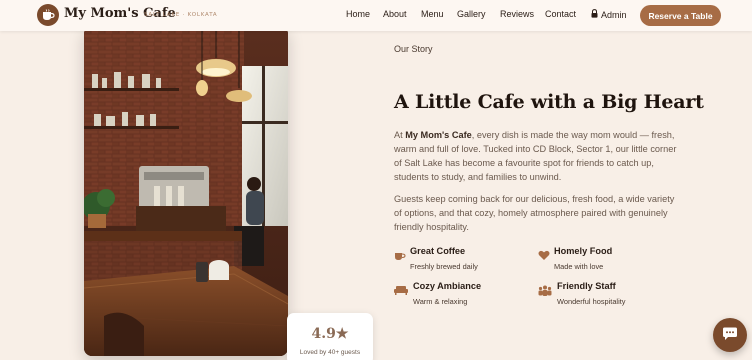 Image resolution: width=752 pixels, height=360 pixels. Describe the element at coordinates (330, 352) in the screenshot. I see `rating-caption: Loved by 40+ guests` at that location.